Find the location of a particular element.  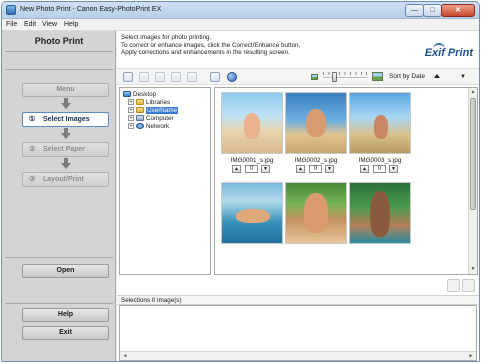

selections-scrollbar: ◄ ► is located at coordinates (298, 355).